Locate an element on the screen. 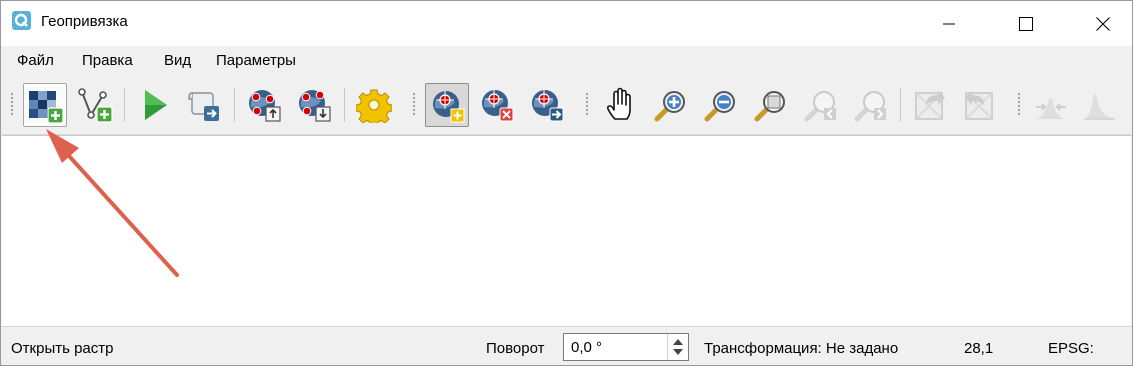  link-qgis-button is located at coordinates (980, 105).